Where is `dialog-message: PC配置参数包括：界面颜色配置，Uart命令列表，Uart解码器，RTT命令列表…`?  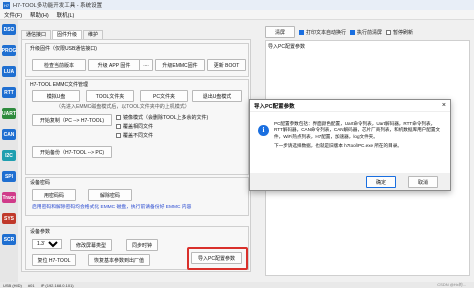 dialog-message: PC配置参数包括：界面颜色配置，Uart命令列表，Uart解码器，RTT命令列表… is located at coordinates (359, 135).